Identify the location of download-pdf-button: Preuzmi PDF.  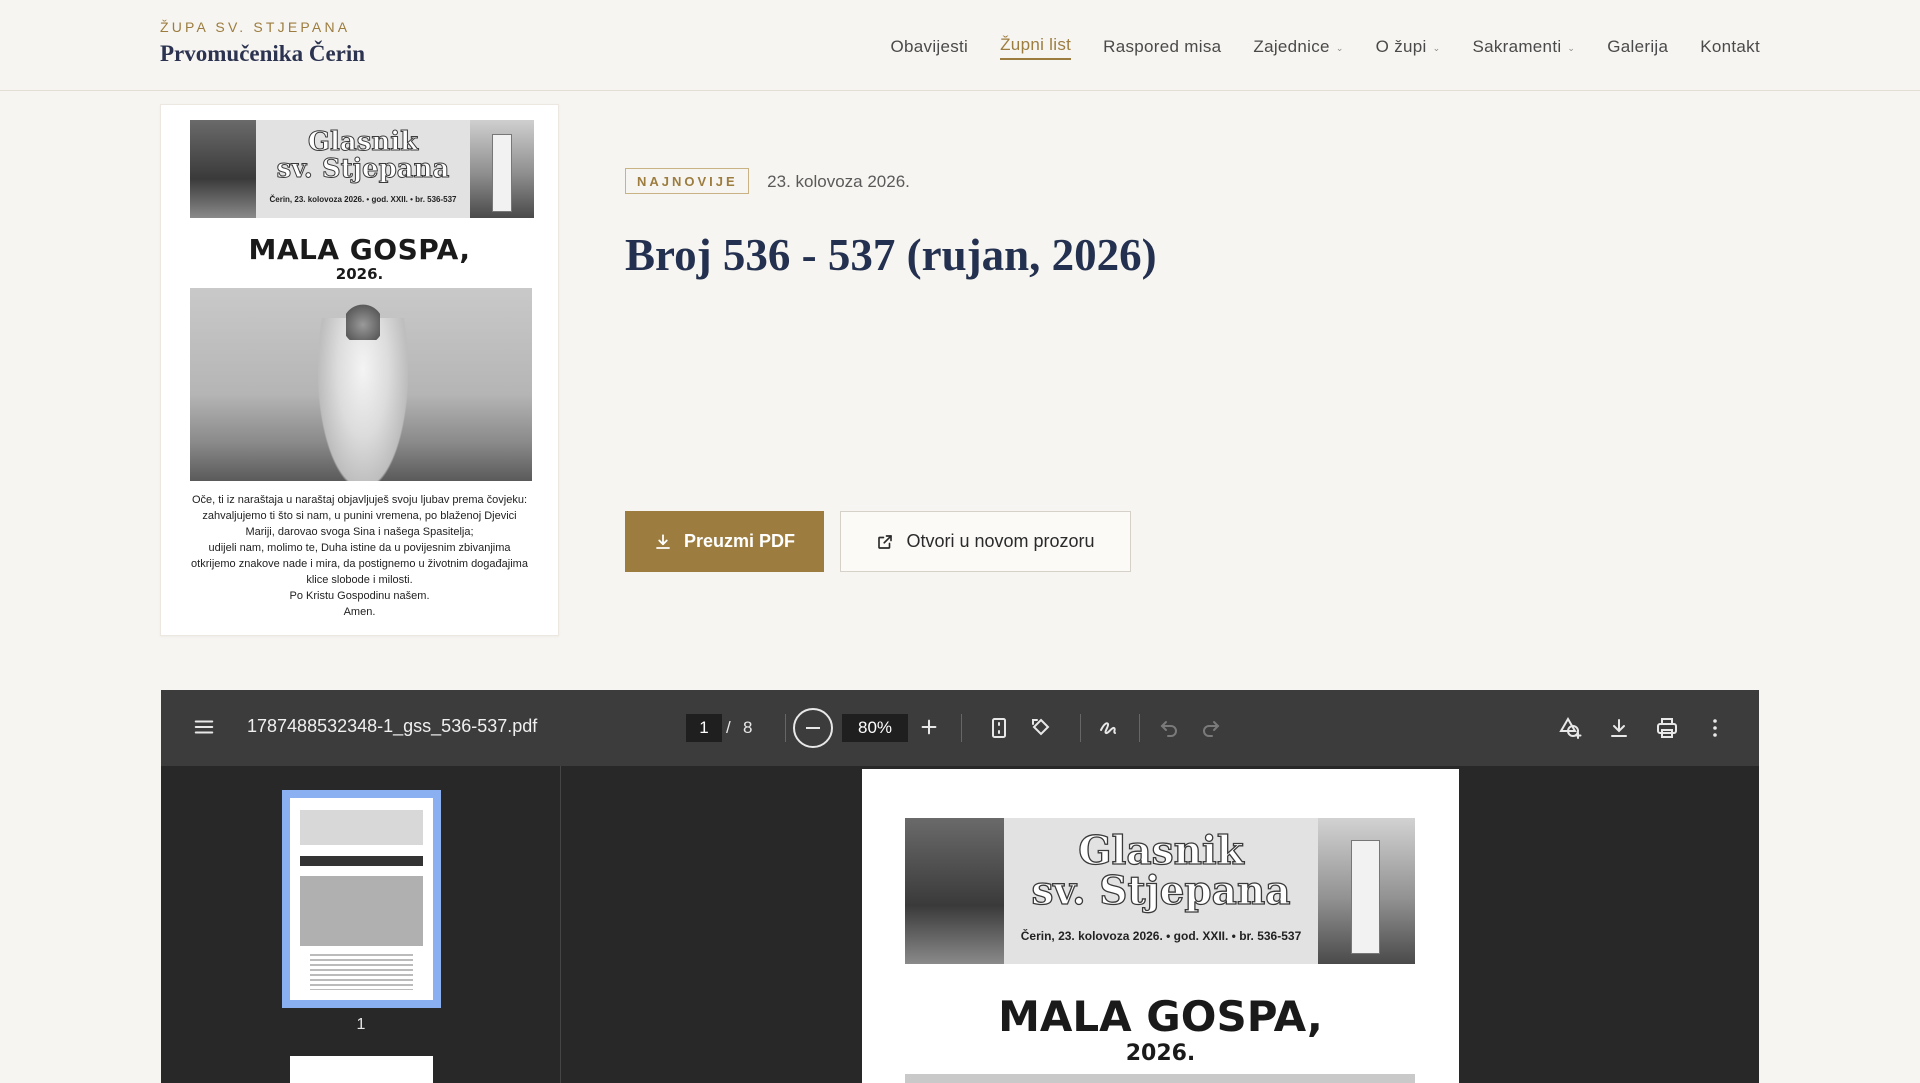
(724, 541).